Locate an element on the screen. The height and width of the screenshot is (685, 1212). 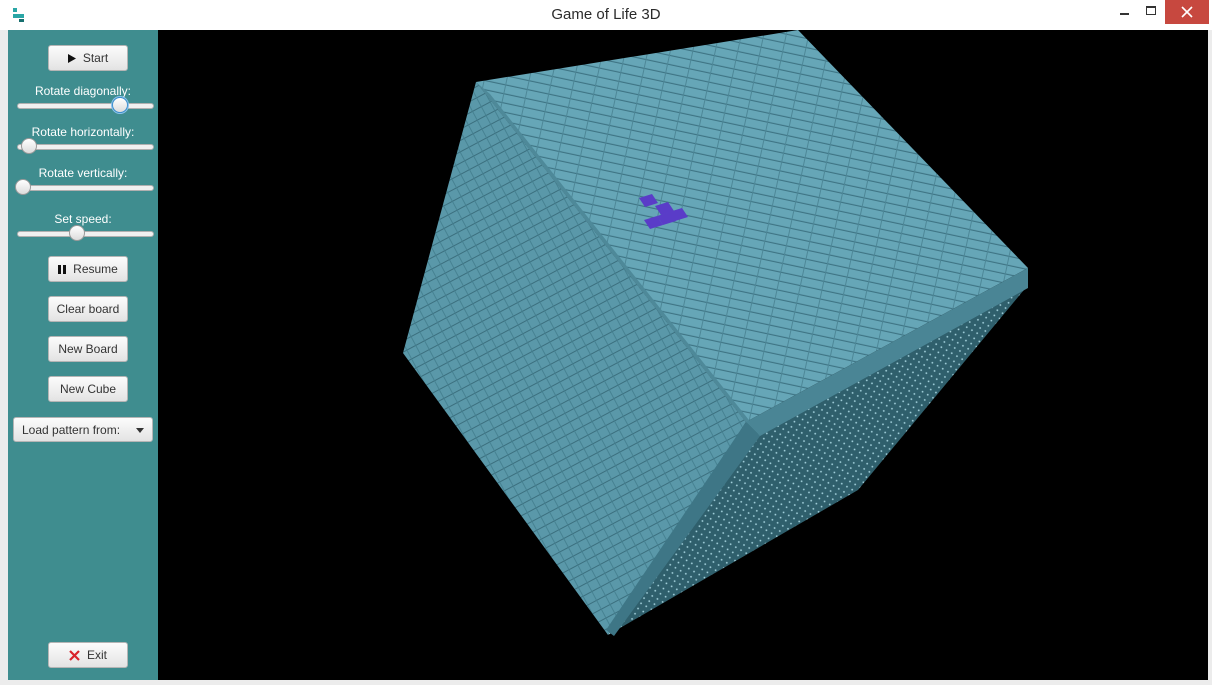
load-pattern-selected: Load pattern from: is located at coordinates (71, 430).